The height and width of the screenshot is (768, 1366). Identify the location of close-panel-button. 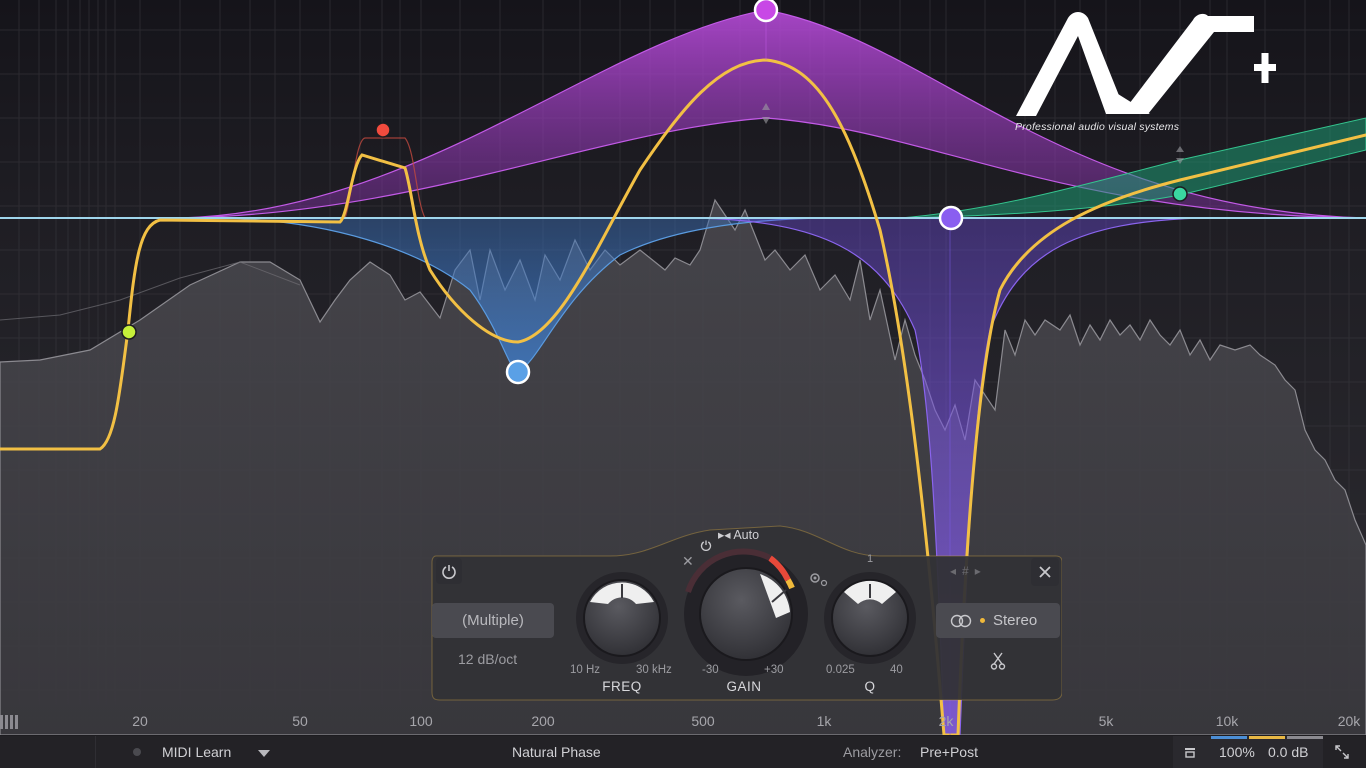
(1045, 572).